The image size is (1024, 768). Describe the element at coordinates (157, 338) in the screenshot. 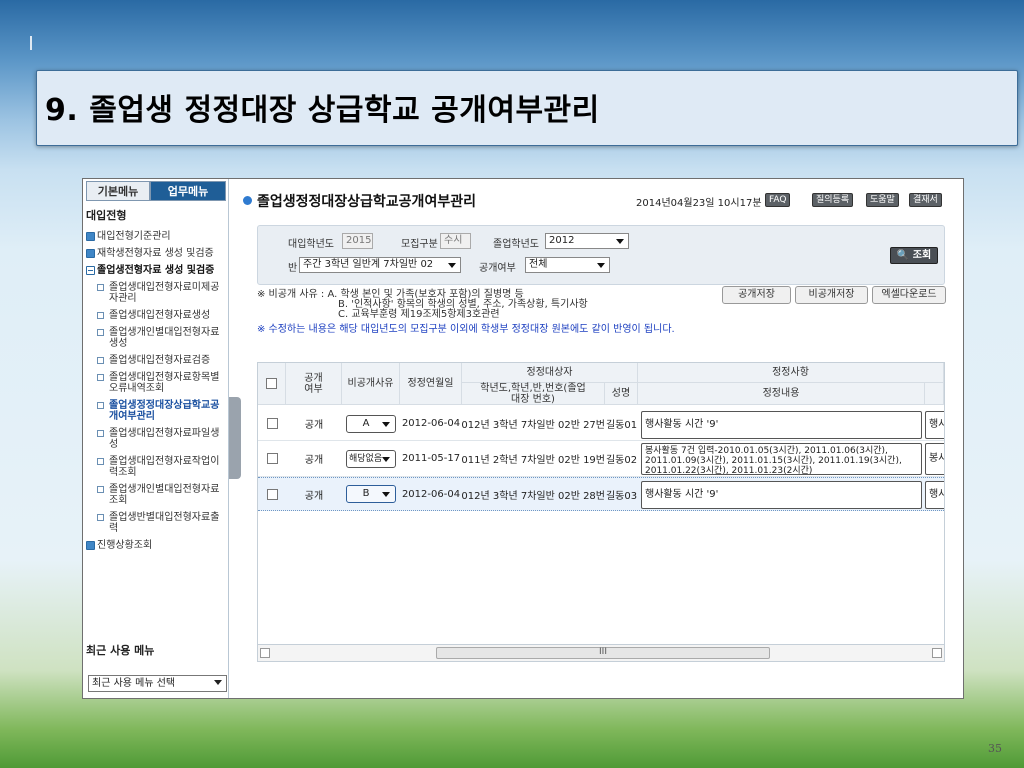

I see `nav-subitem: 졸업생개인별대입전형자료생성` at that location.